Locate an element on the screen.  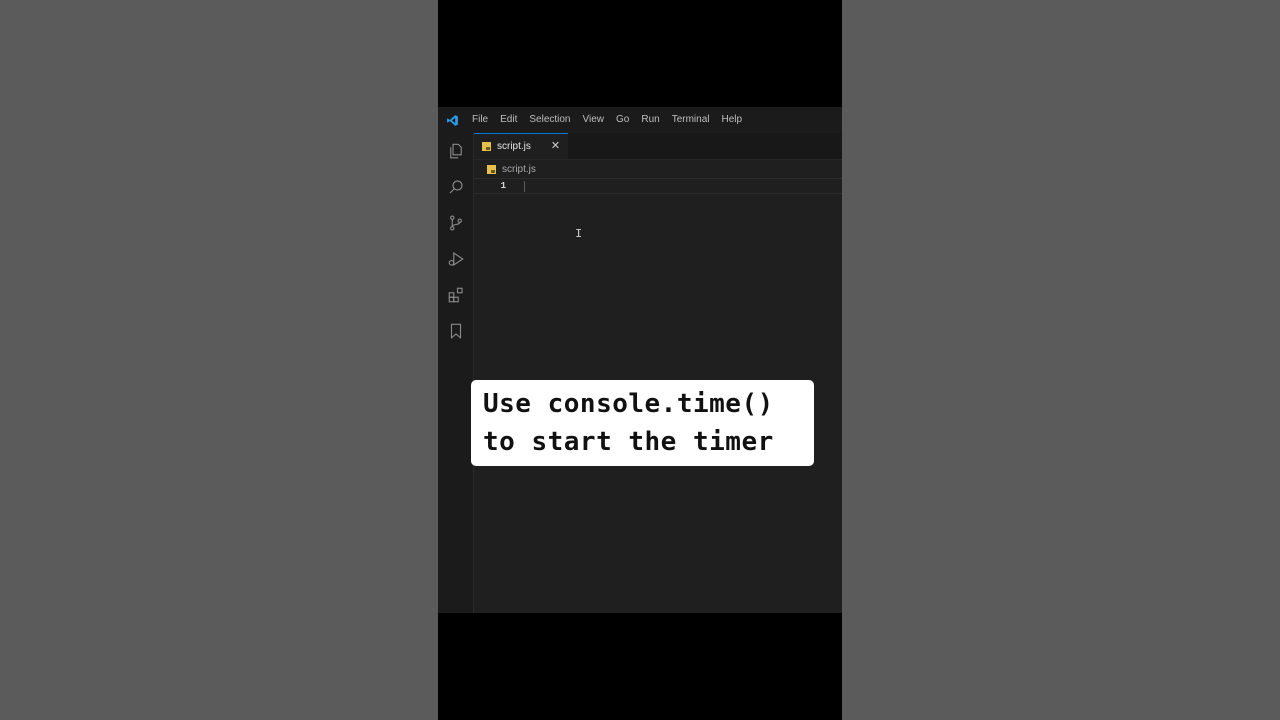
explorer-icon is located at coordinates (455, 151).